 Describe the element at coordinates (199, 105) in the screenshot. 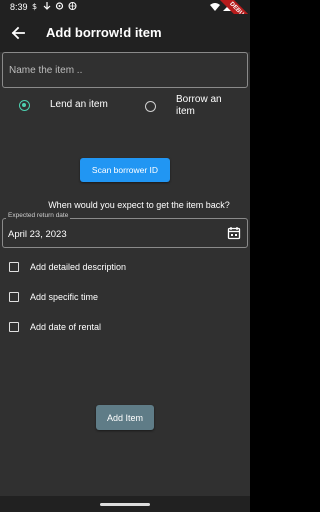

I see `radio-borrow-label: Borrow an item` at that location.